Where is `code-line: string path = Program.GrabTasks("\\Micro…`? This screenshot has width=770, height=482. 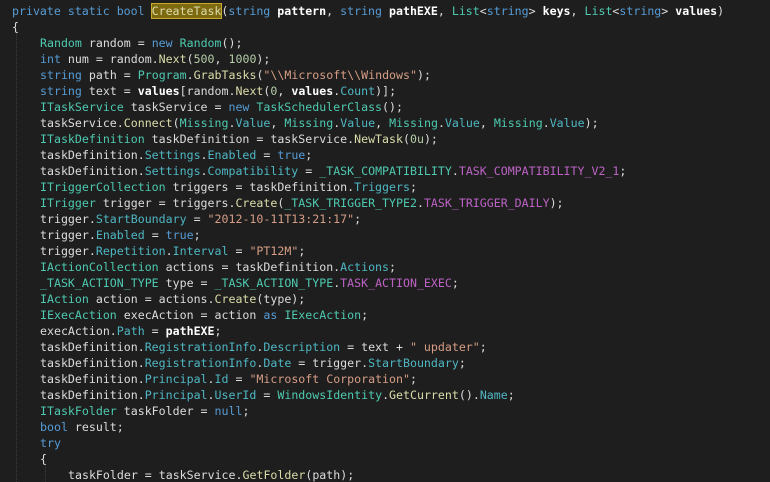
code-line: string path = Program.GrabTasks("\\Micro… is located at coordinates (385, 75).